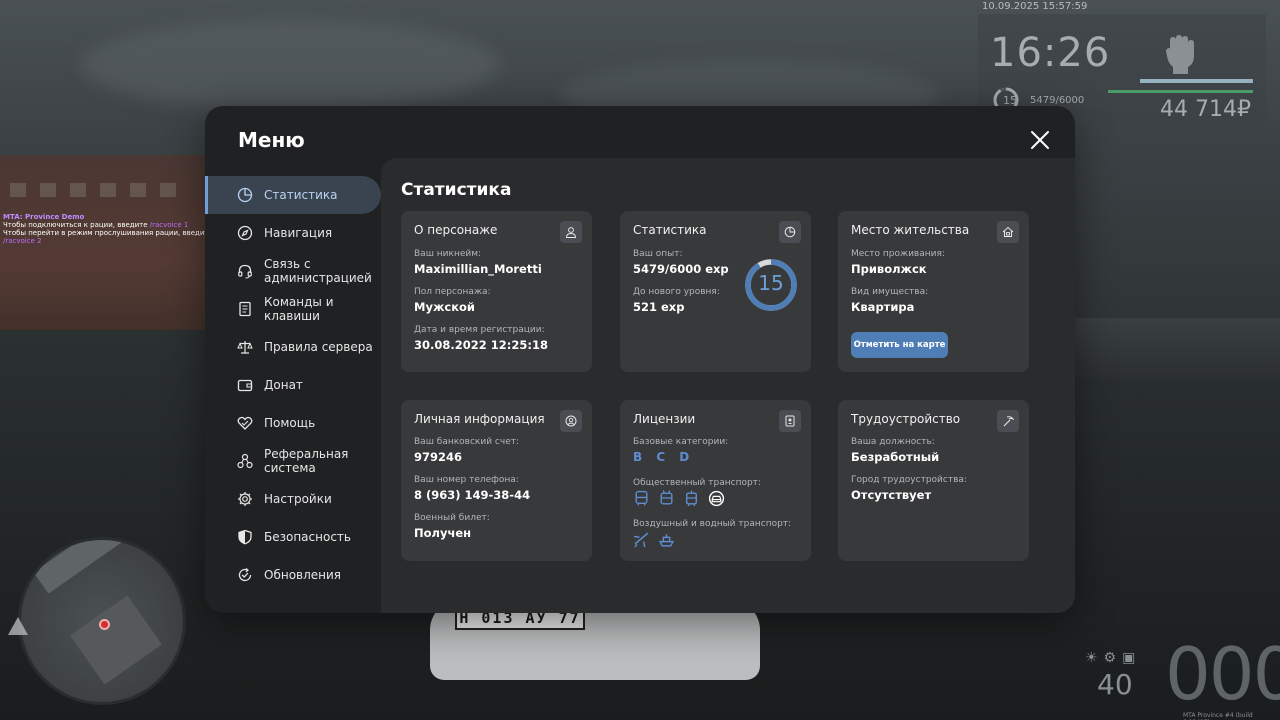 The width and height of the screenshot is (1280, 720). I want to click on field-label: Ваш никнейм:, so click(448, 254).